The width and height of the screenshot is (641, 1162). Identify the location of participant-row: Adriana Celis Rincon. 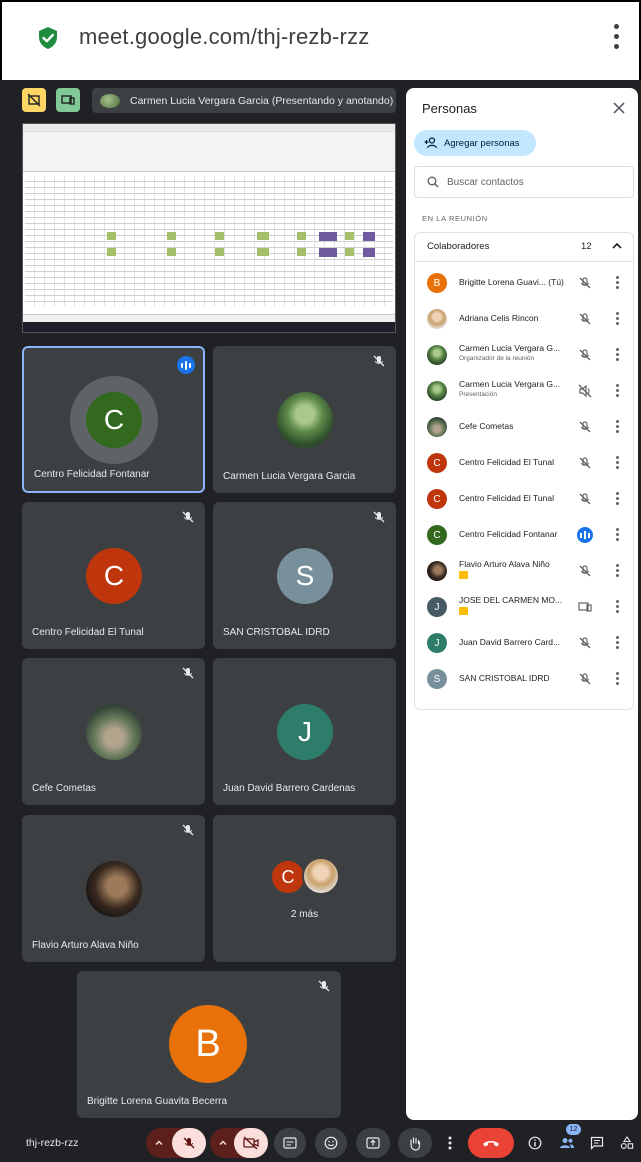
(524, 319).